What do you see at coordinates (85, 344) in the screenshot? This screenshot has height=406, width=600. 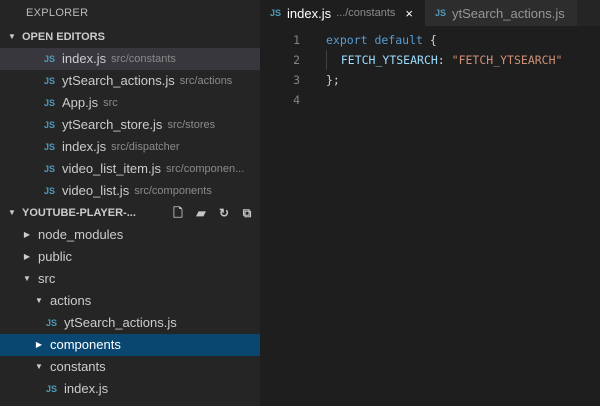 I see `tree-item-label: components` at bounding box center [85, 344].